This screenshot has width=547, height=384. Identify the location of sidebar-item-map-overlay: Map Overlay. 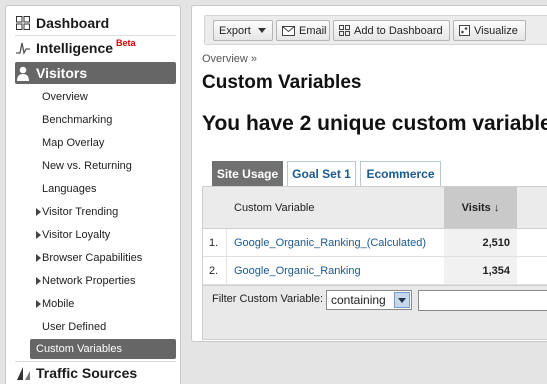
(103, 143).